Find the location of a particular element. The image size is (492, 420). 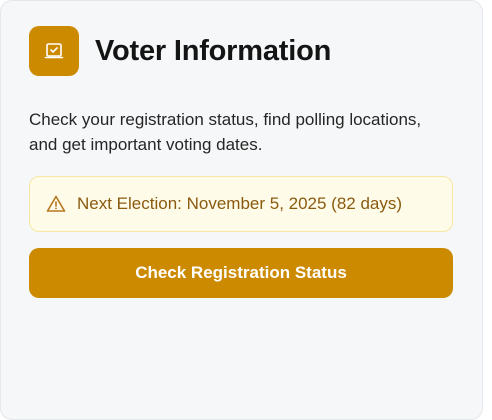

ballot-box-icon is located at coordinates (54, 51).